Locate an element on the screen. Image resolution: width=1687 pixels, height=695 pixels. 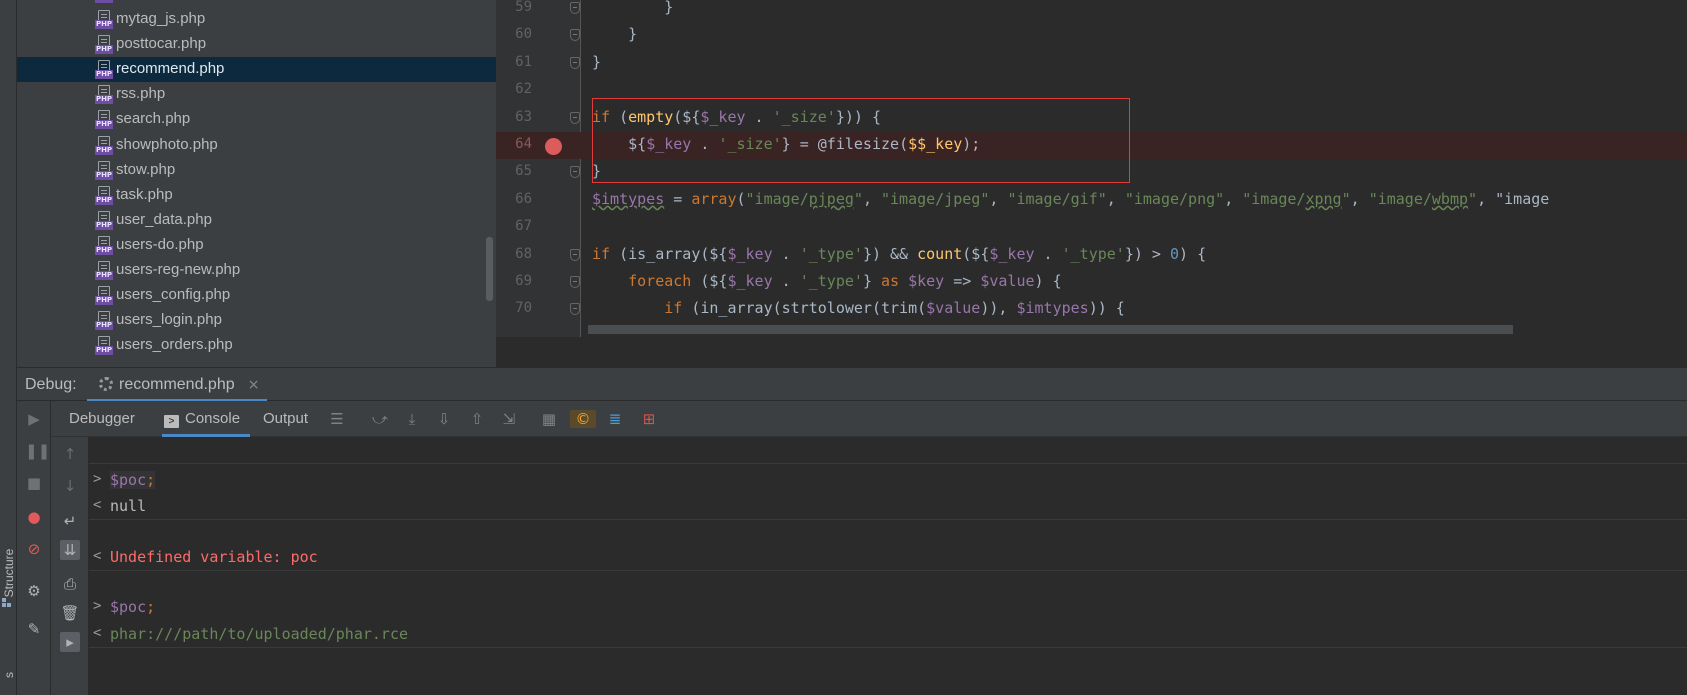
print-icon: ⎙ is located at coordinates (70, 584).